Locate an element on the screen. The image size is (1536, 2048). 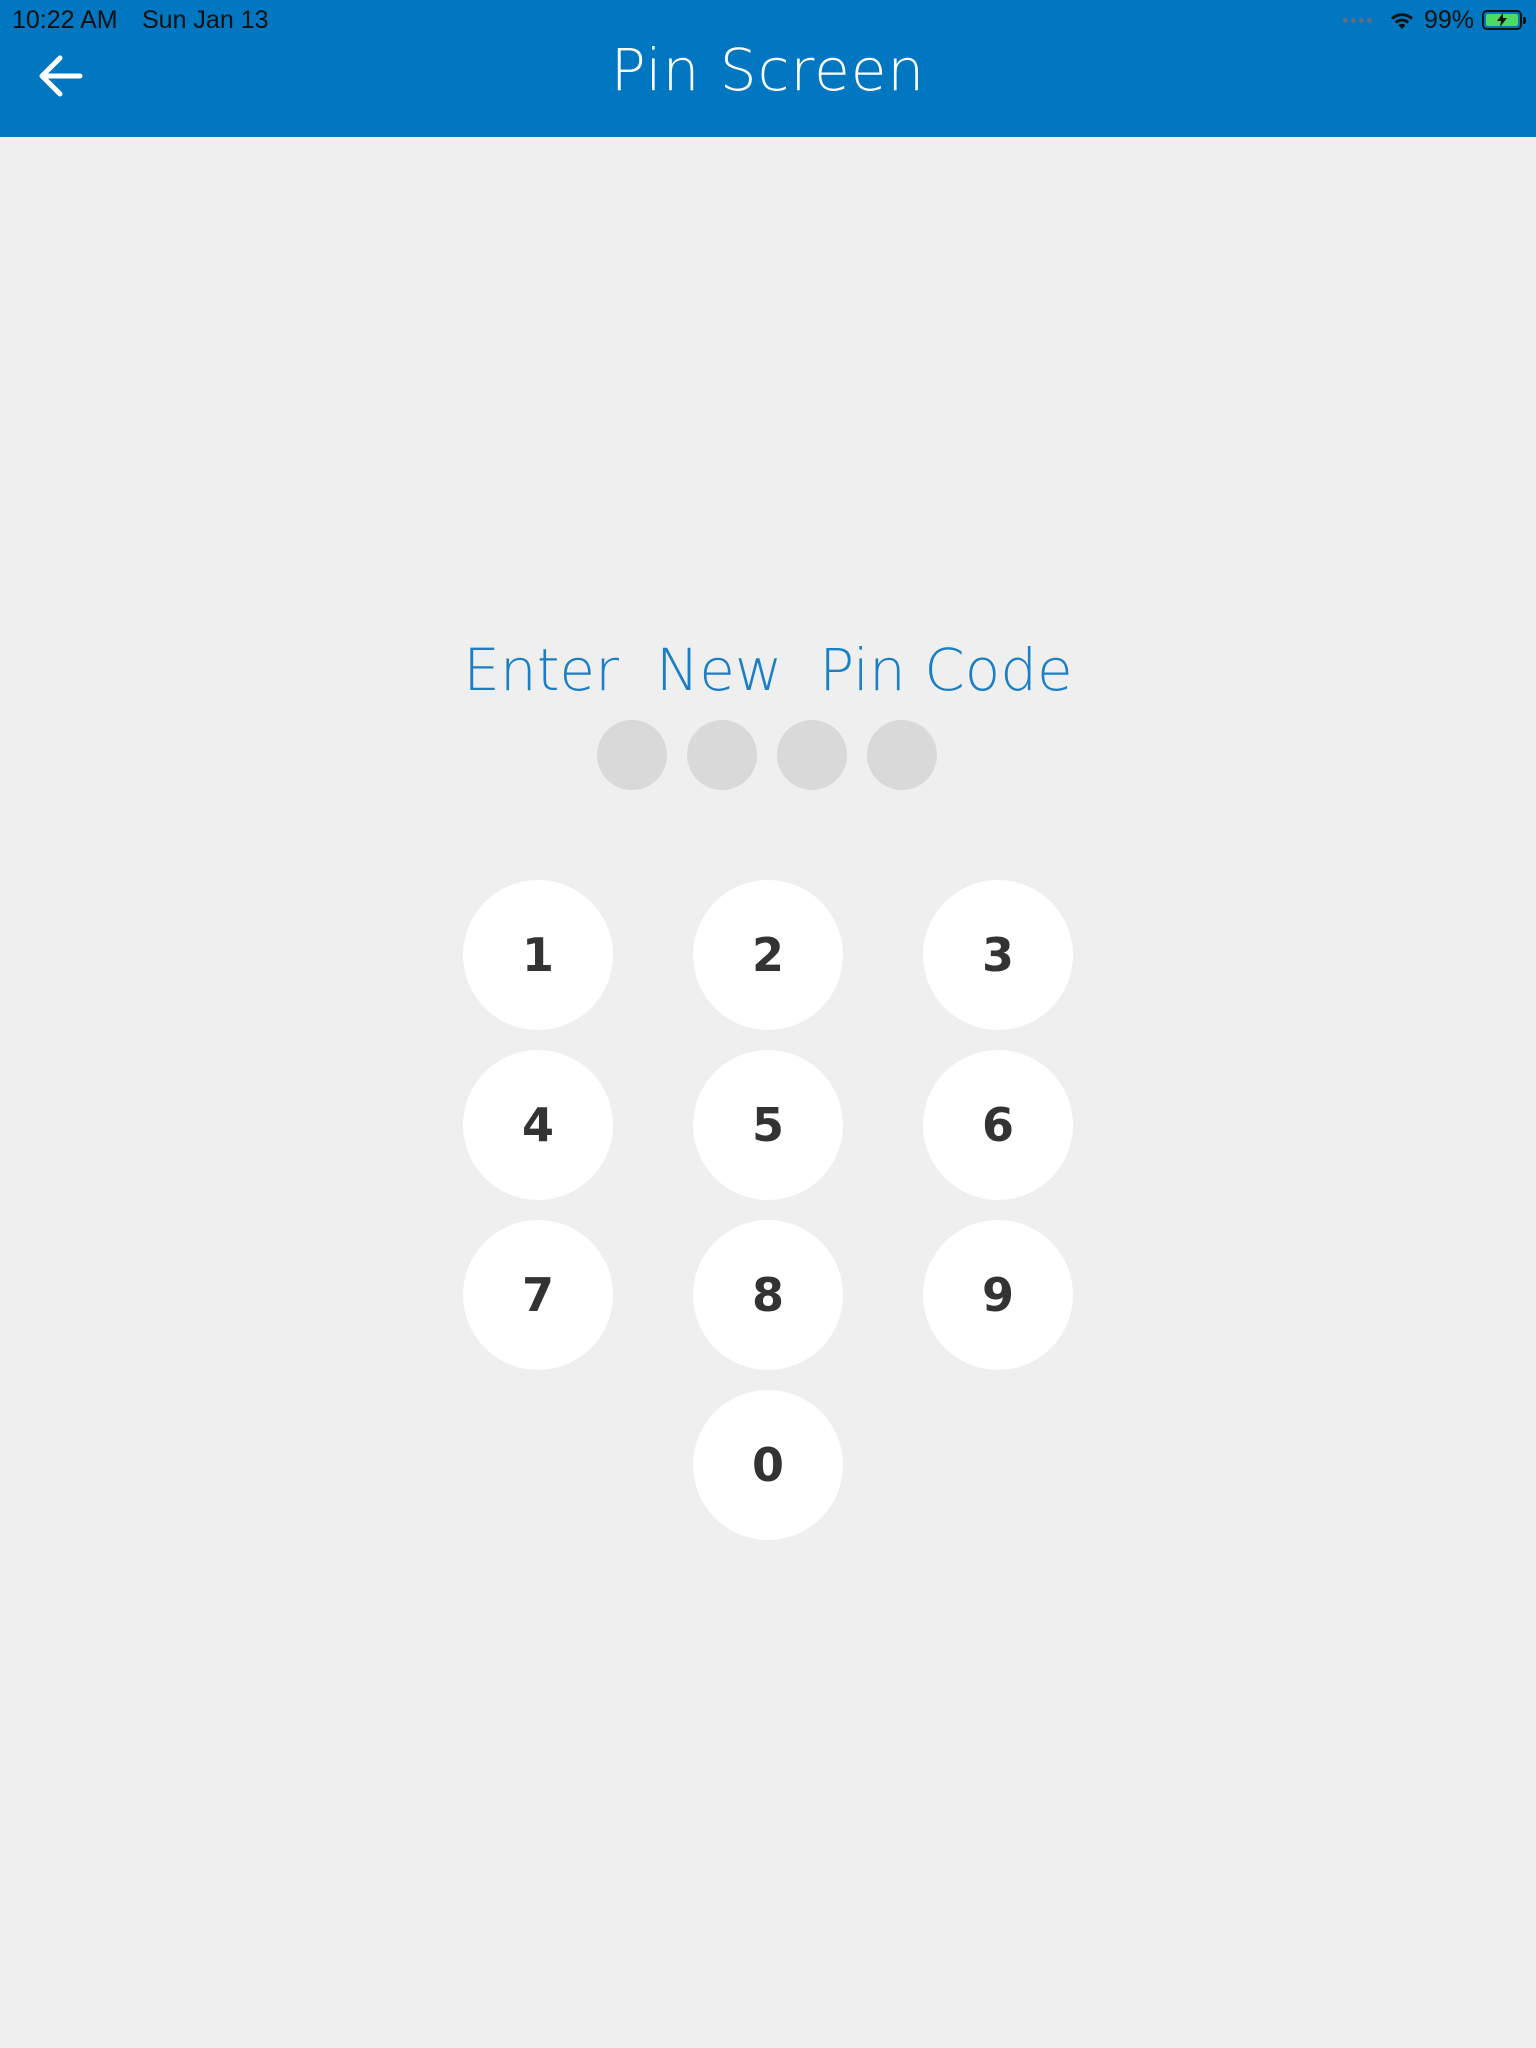
status-date: Sun Jan 13 is located at coordinates (205, 20).